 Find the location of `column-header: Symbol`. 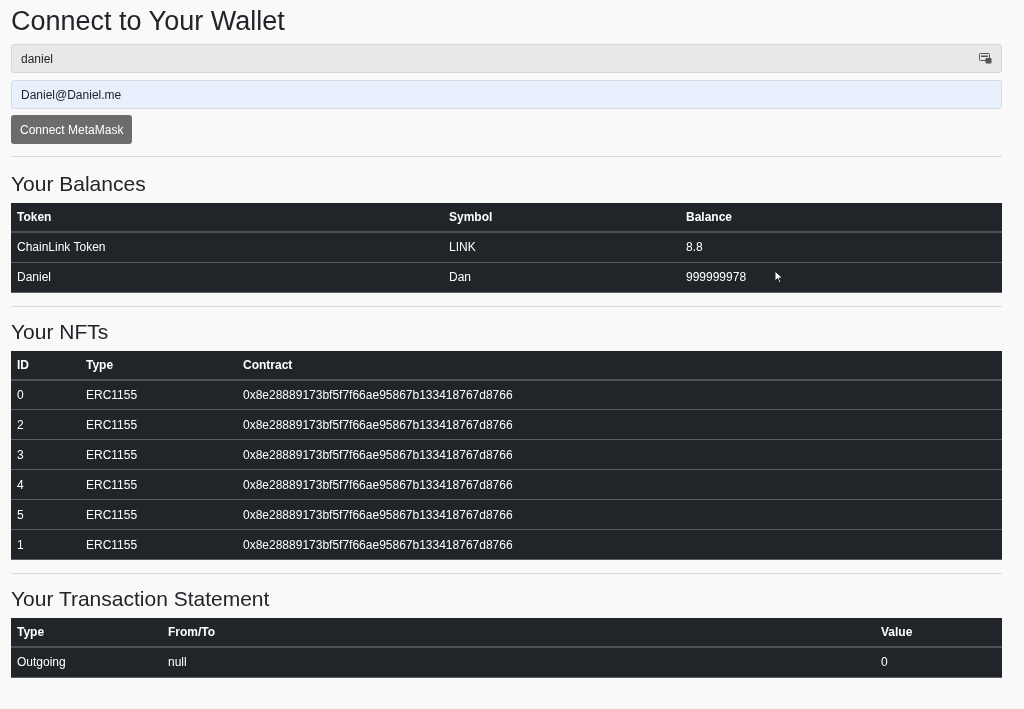

column-header: Symbol is located at coordinates (561, 217).